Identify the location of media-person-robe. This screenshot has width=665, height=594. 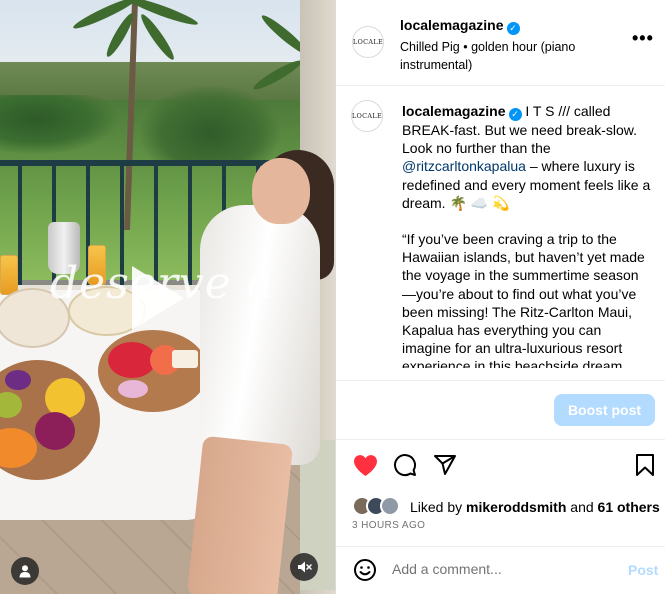
(260, 335).